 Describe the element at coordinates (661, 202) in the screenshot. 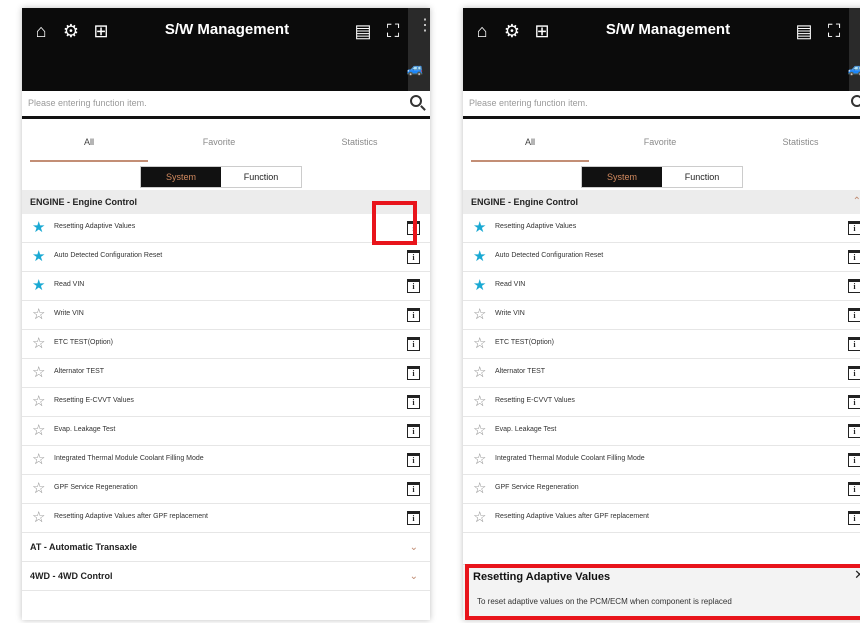

I see `section-header-engine: ENGINE - Engine Control ⌃` at that location.